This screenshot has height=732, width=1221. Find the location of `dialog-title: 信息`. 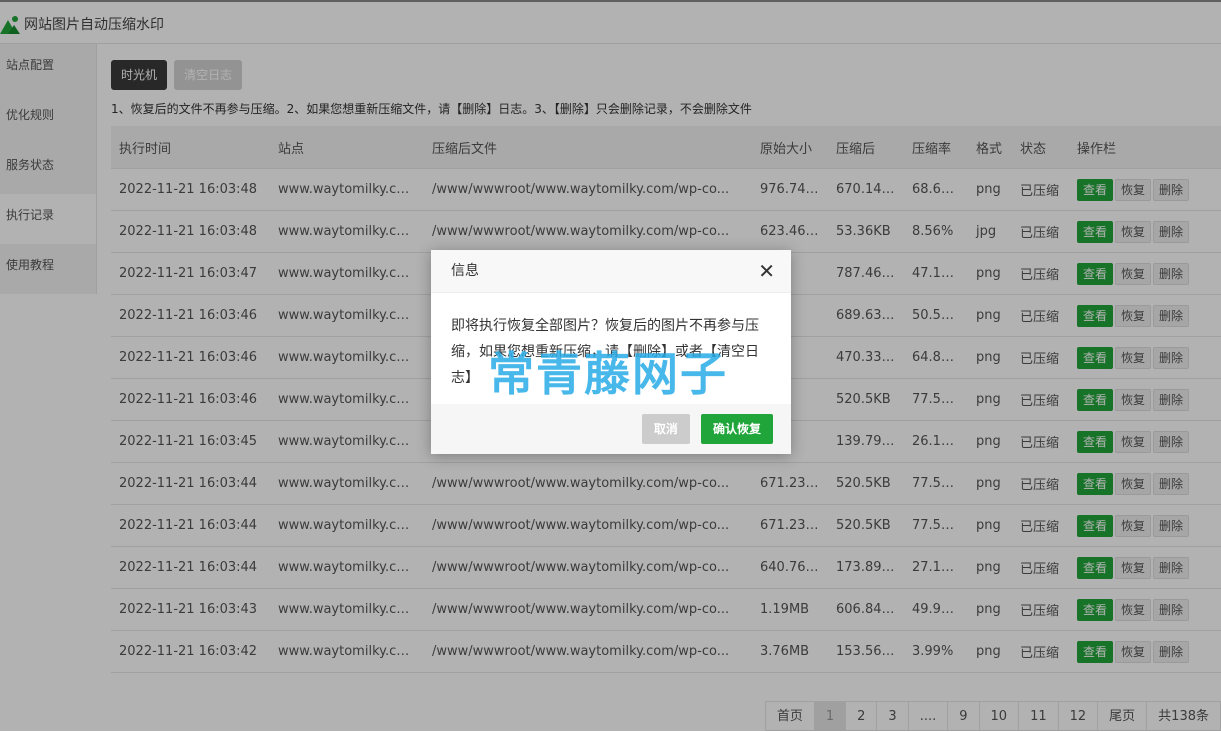

dialog-title: 信息 is located at coordinates (465, 271).